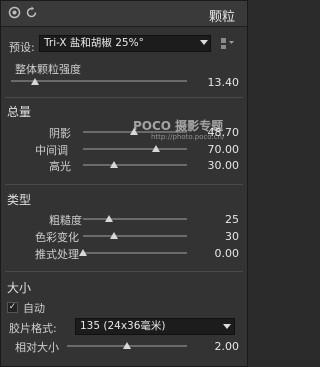  I want to click on push-processing-label: 推式处理, so click(57, 254).